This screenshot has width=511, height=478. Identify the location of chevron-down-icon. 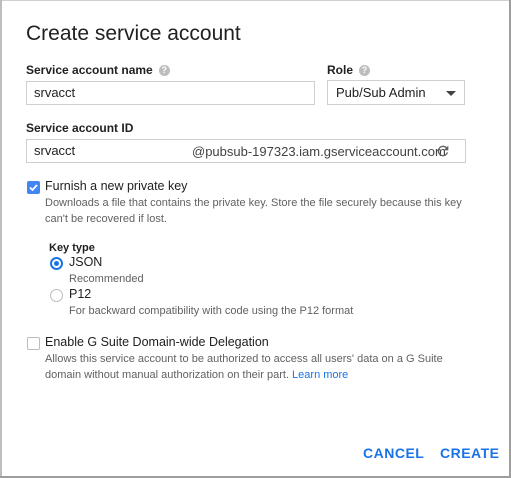
(451, 93).